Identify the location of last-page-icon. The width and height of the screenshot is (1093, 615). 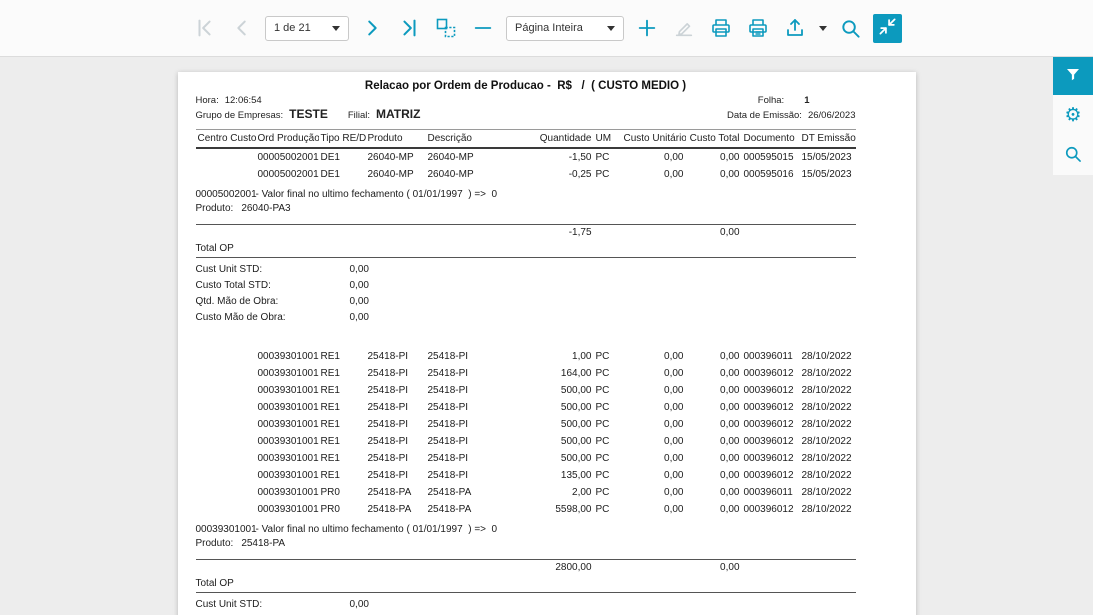
(409, 28).